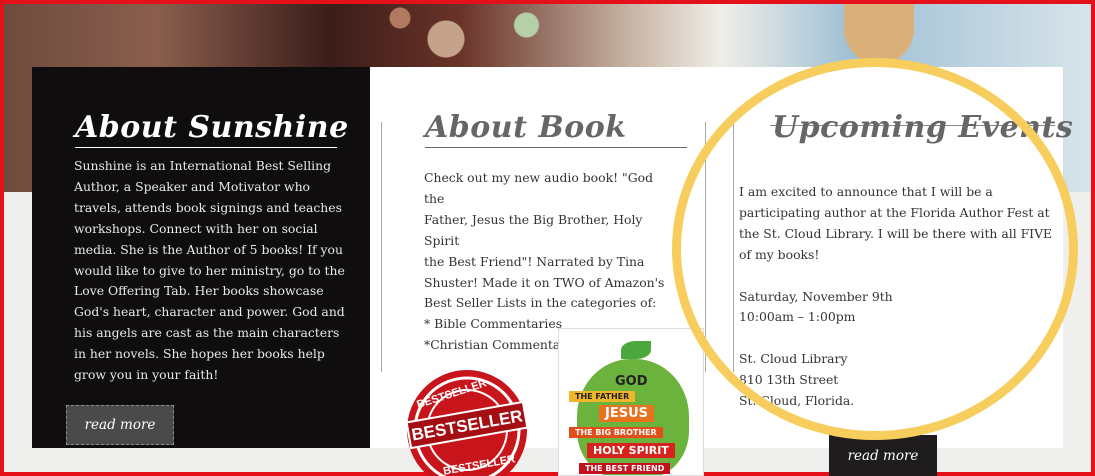 This screenshot has height=476, width=1095. I want to click on about-book-line-4: Shuster! Made it on TWO of Amazon's, so click(544, 282).